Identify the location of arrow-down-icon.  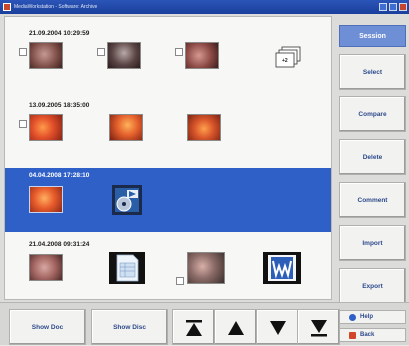
(278, 328).